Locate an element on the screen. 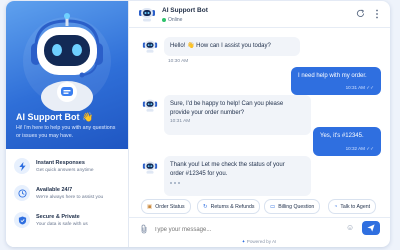 The height and width of the screenshot is (250, 400). emoji-icon: ☺ is located at coordinates (350, 227).